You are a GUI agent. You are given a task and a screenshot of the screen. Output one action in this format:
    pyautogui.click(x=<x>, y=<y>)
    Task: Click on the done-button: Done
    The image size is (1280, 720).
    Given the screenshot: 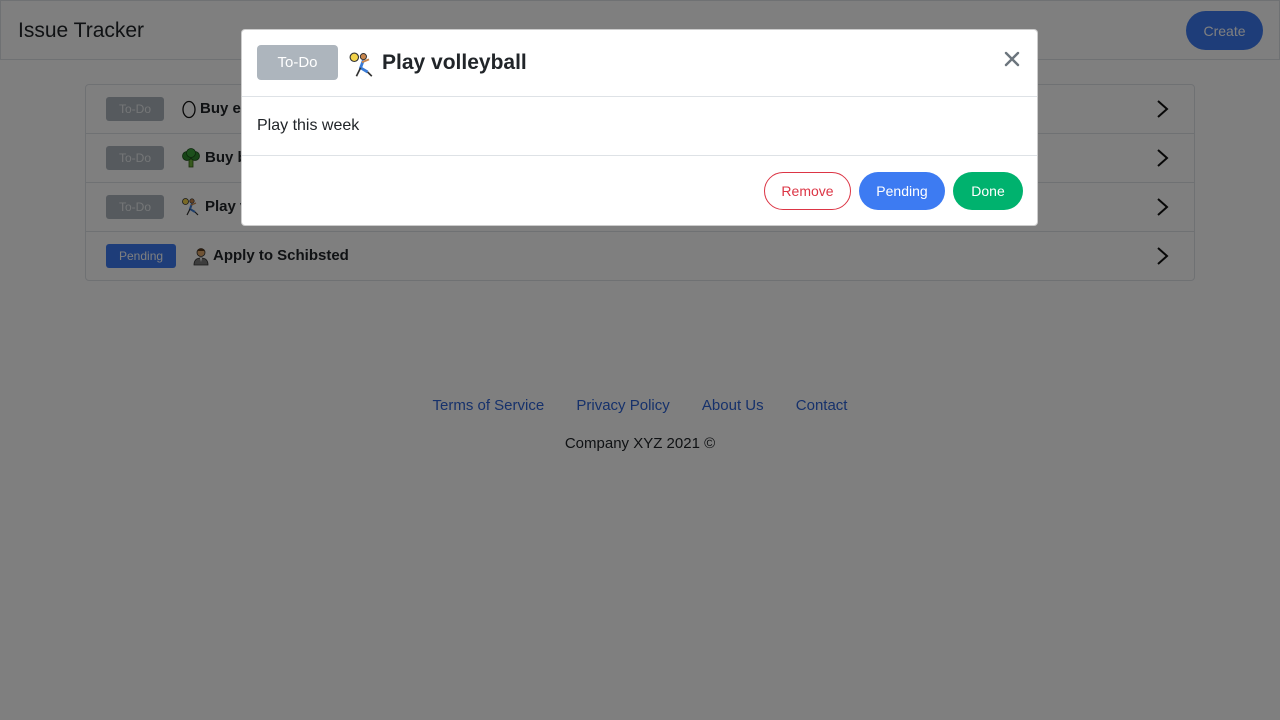 What is the action you would take?
    pyautogui.click(x=988, y=191)
    